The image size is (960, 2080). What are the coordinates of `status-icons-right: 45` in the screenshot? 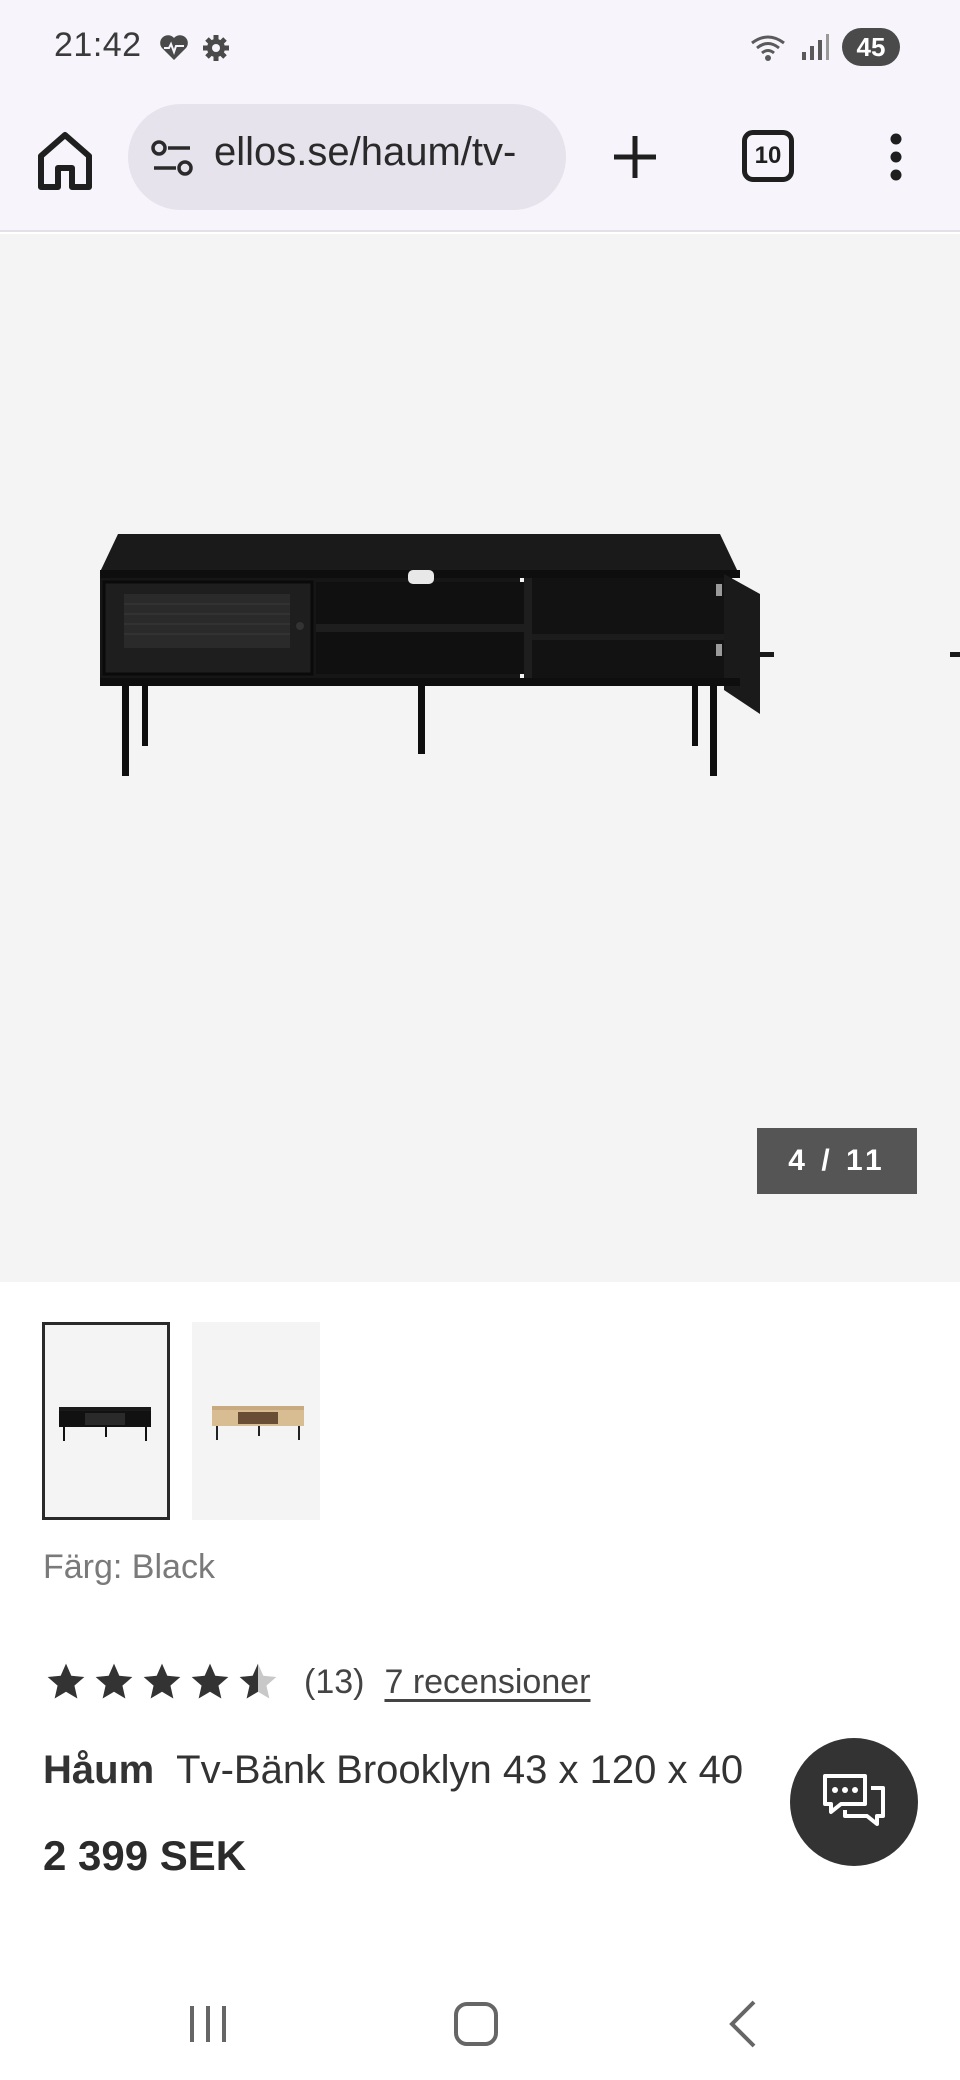 It's located at (824, 47).